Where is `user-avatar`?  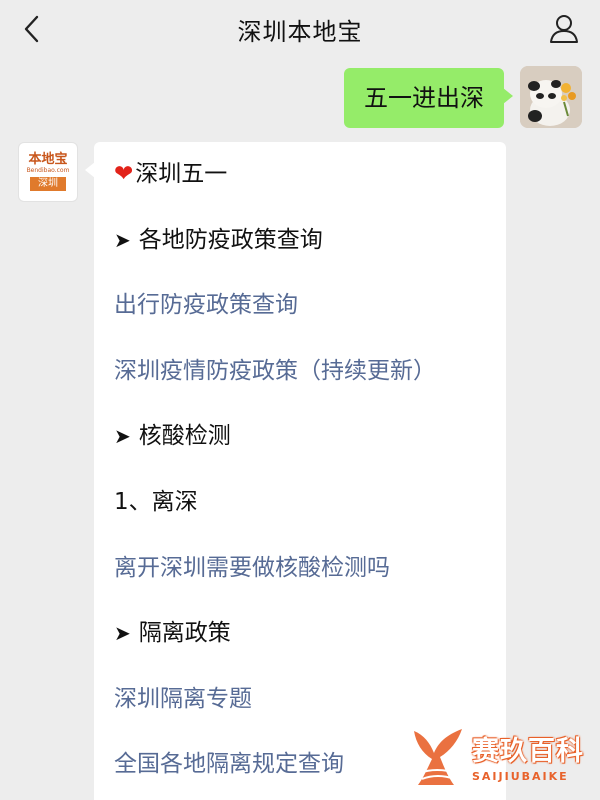 user-avatar is located at coordinates (551, 97).